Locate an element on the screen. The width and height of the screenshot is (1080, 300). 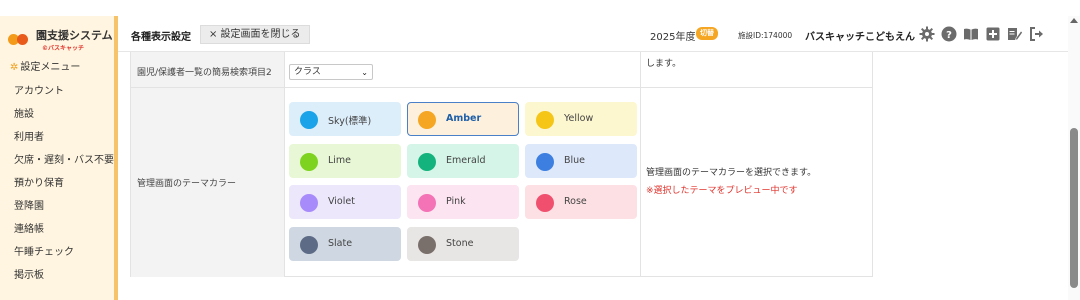
sidebar-item-nap-check: 午睡チェック is located at coordinates (44, 250).